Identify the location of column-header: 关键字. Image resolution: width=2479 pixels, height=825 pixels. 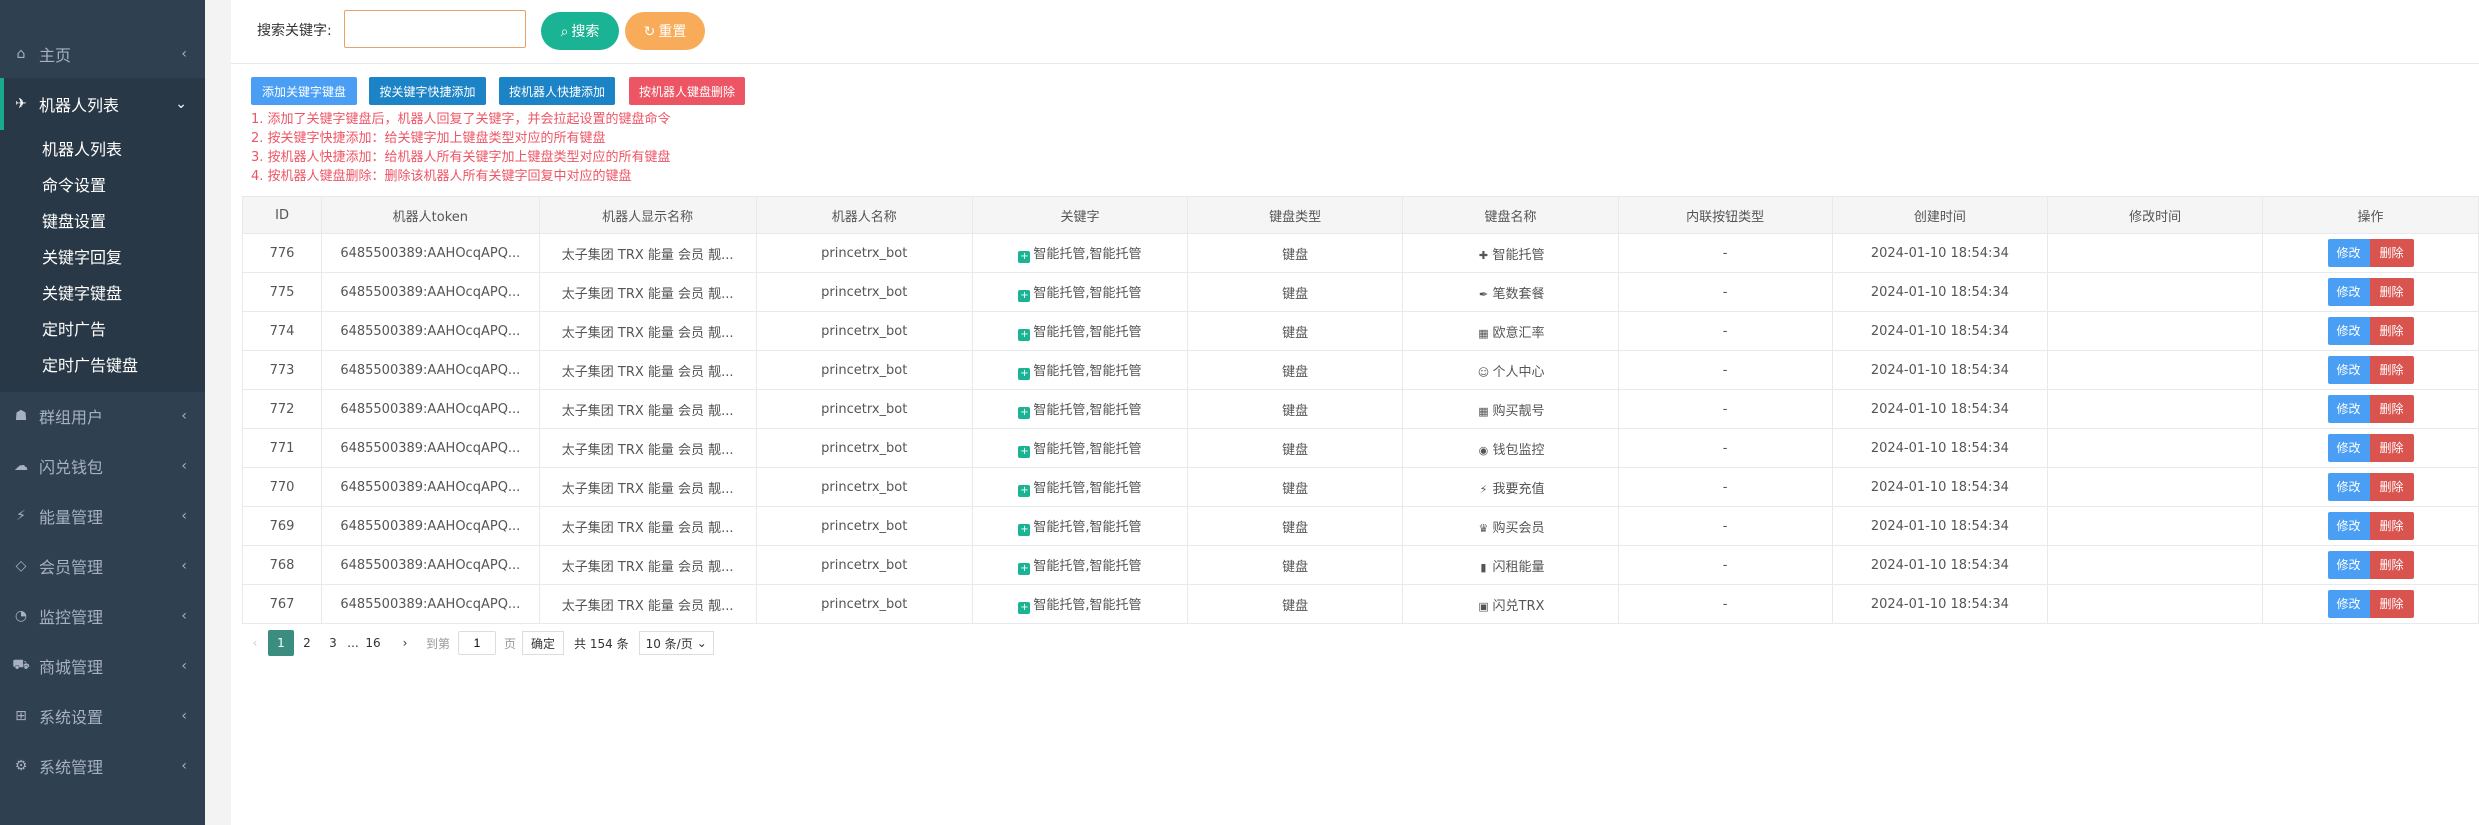
(1080, 215).